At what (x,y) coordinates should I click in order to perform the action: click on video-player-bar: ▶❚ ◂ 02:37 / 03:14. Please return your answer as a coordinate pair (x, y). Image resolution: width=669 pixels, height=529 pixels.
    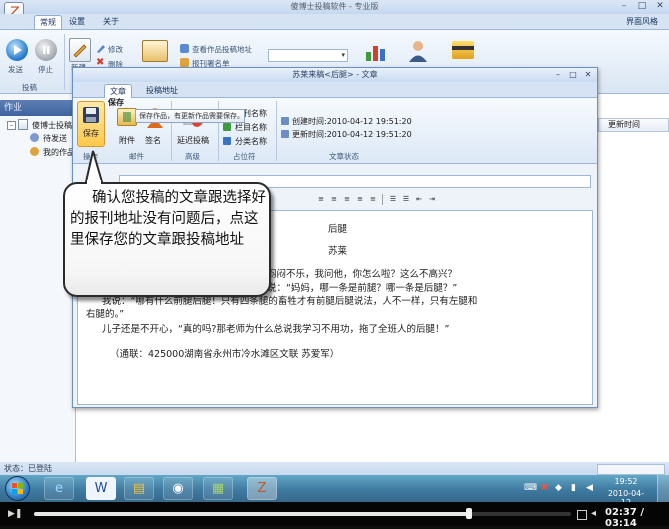
    Looking at the image, I should click on (334, 515).